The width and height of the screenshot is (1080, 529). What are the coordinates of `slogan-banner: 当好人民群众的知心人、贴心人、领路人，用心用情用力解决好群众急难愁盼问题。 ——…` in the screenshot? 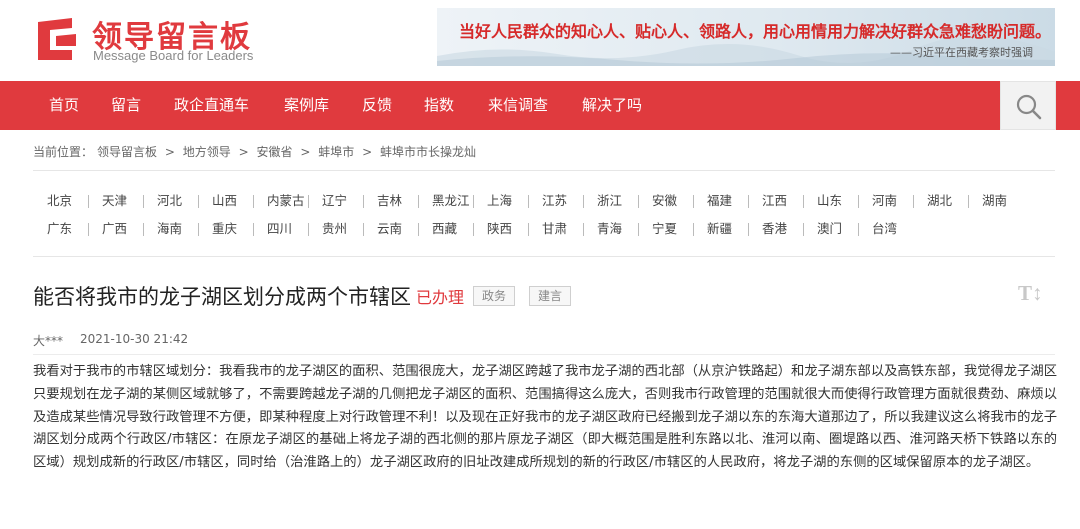 It's located at (746, 37).